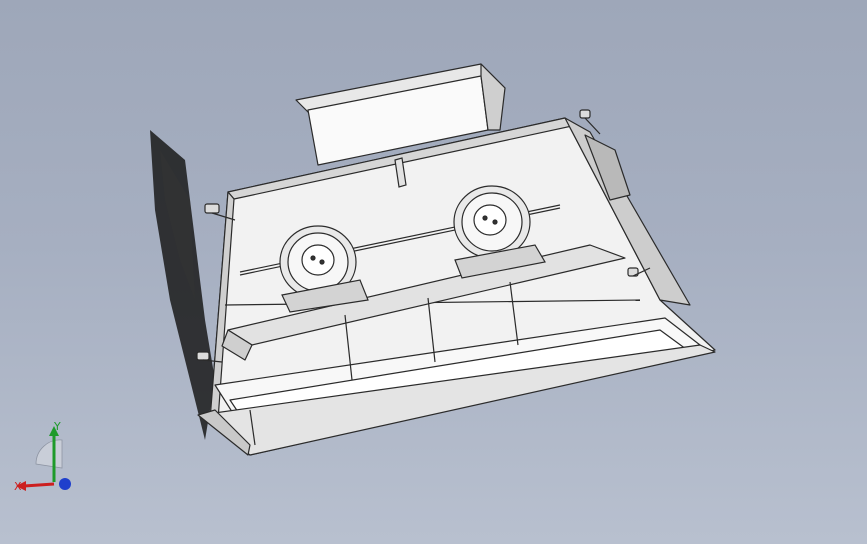 This screenshot has width=867, height=544. I want to click on y-axis-label: Y, so click(57, 426).